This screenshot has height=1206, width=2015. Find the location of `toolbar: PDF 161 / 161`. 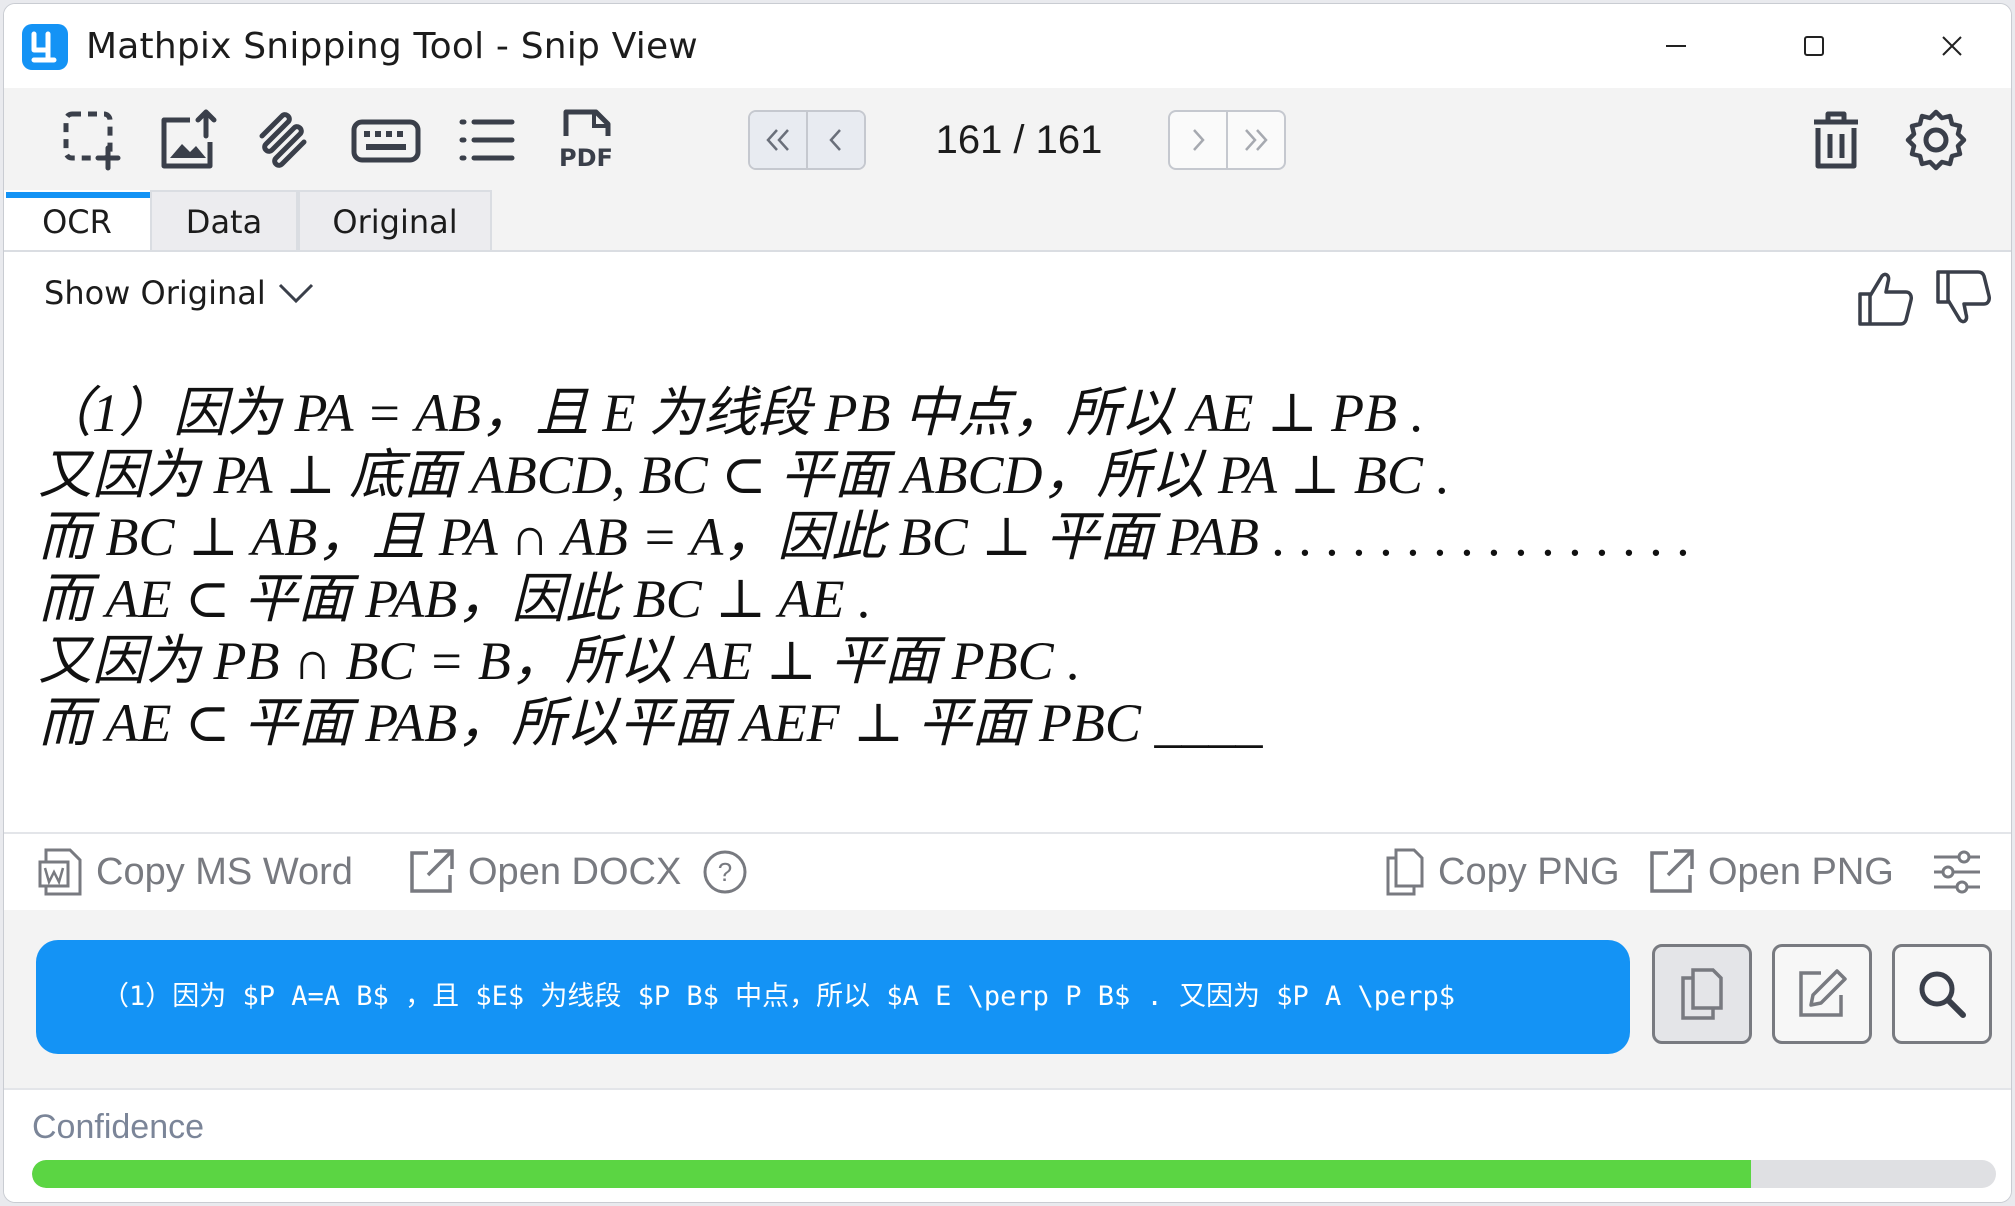

toolbar: PDF 161 / 161 is located at coordinates (1007, 139).